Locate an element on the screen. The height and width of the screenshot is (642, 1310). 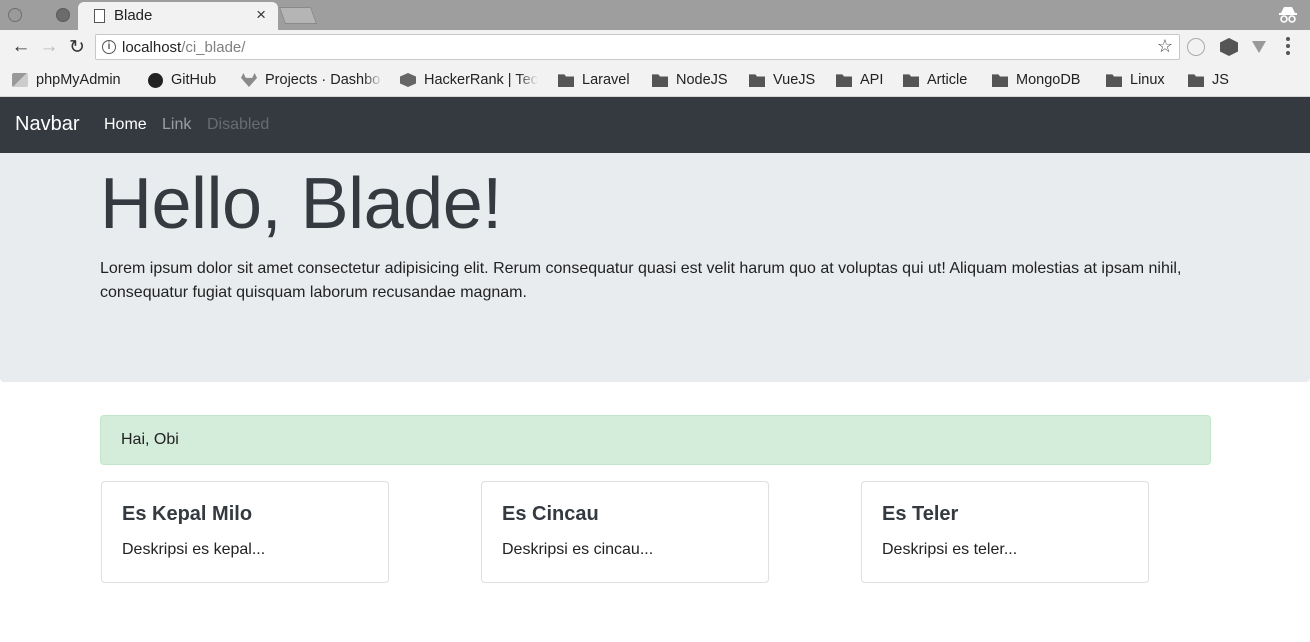
forward-button: → is located at coordinates (49, 47).